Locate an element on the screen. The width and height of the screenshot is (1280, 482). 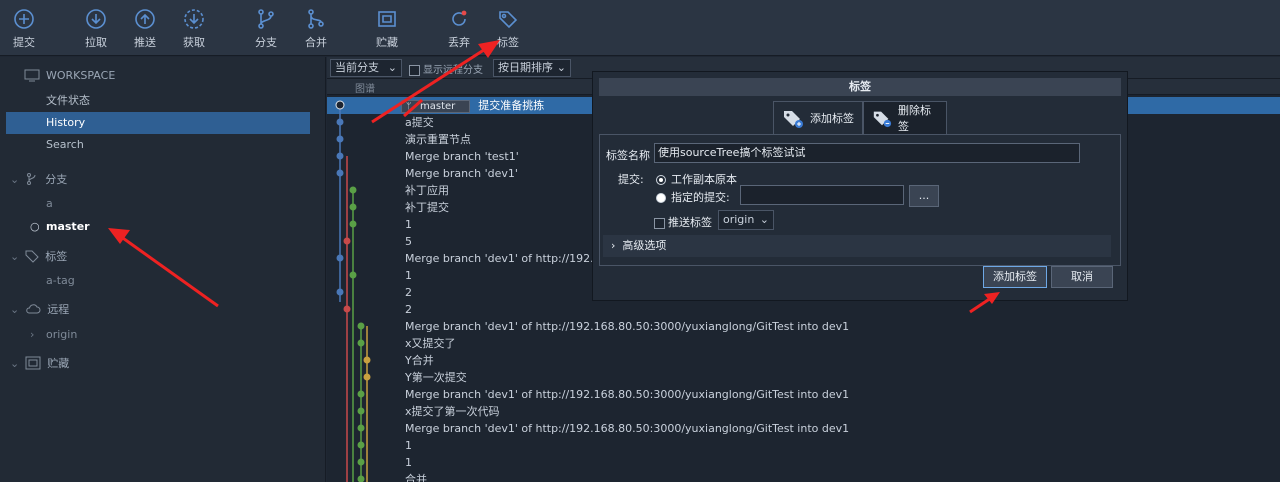
tag-button: 标签 is located at coordinates (508, 29).